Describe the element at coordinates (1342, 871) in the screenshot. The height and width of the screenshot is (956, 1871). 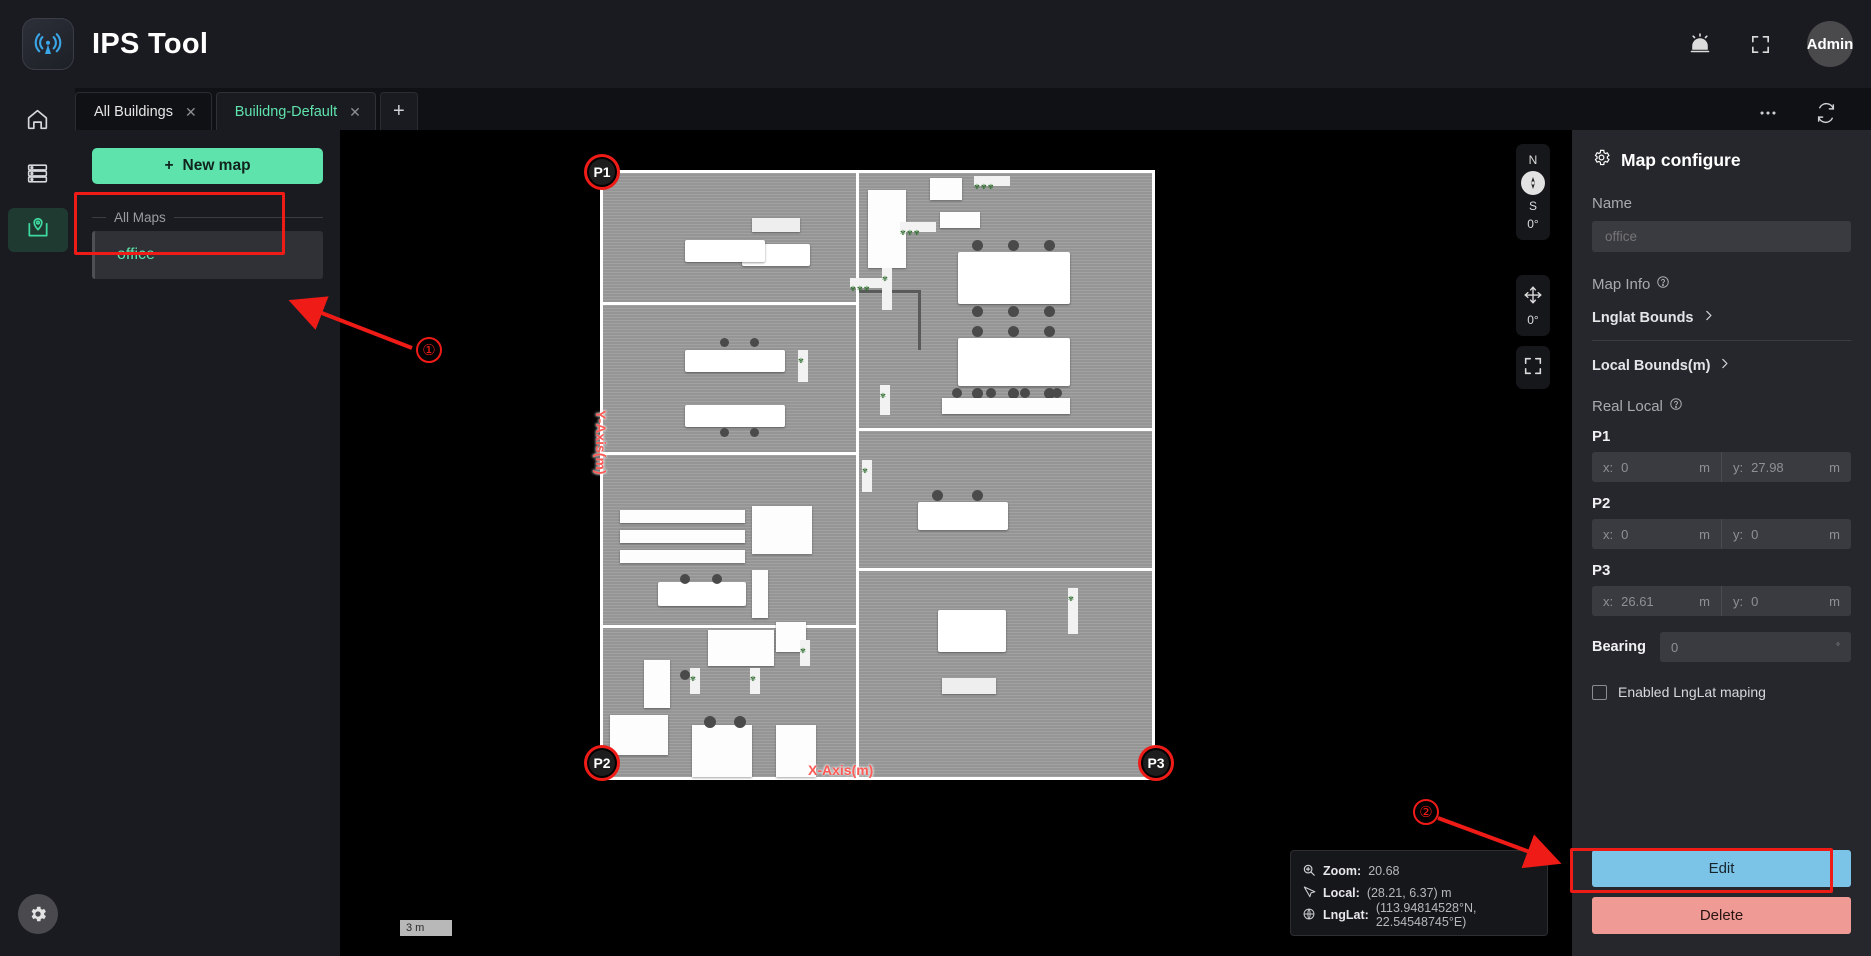
I see `zoom-label: Zoom:` at that location.